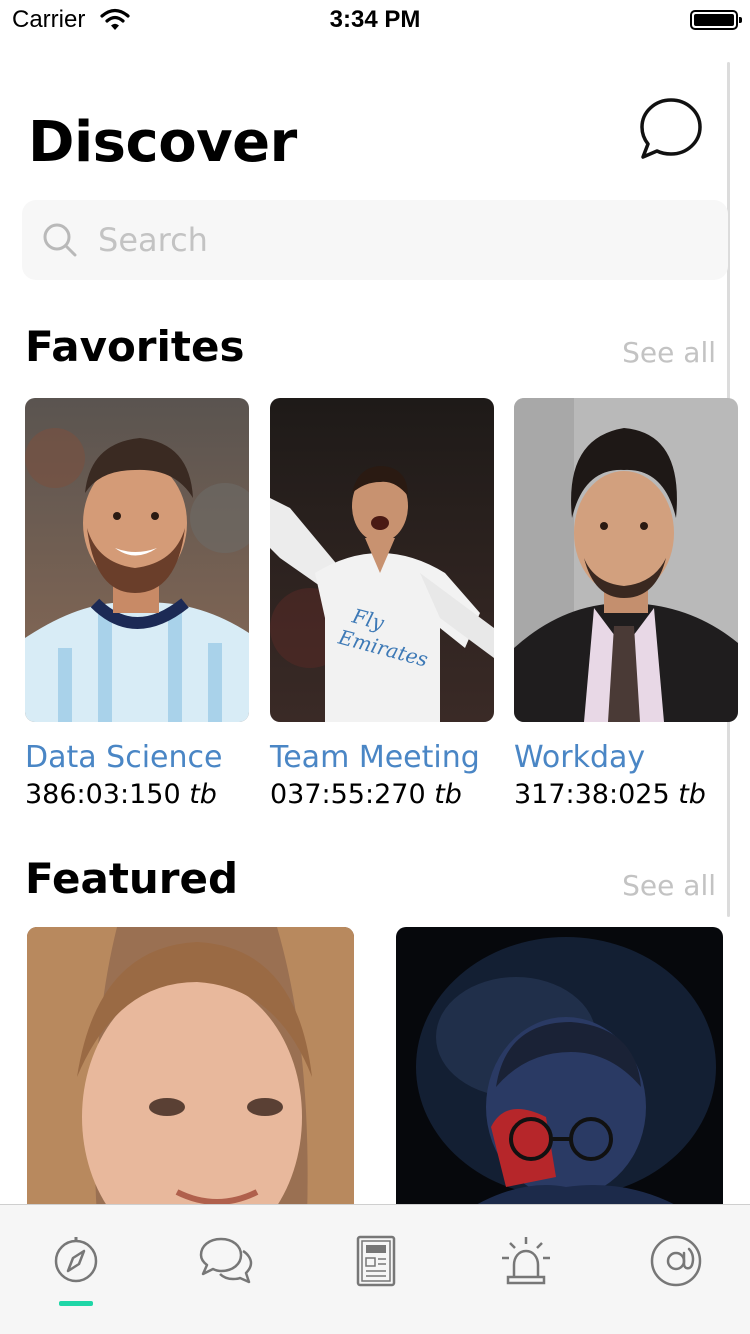  Describe the element at coordinates (124, 757) in the screenshot. I see `favorite-name: Data Science` at that location.